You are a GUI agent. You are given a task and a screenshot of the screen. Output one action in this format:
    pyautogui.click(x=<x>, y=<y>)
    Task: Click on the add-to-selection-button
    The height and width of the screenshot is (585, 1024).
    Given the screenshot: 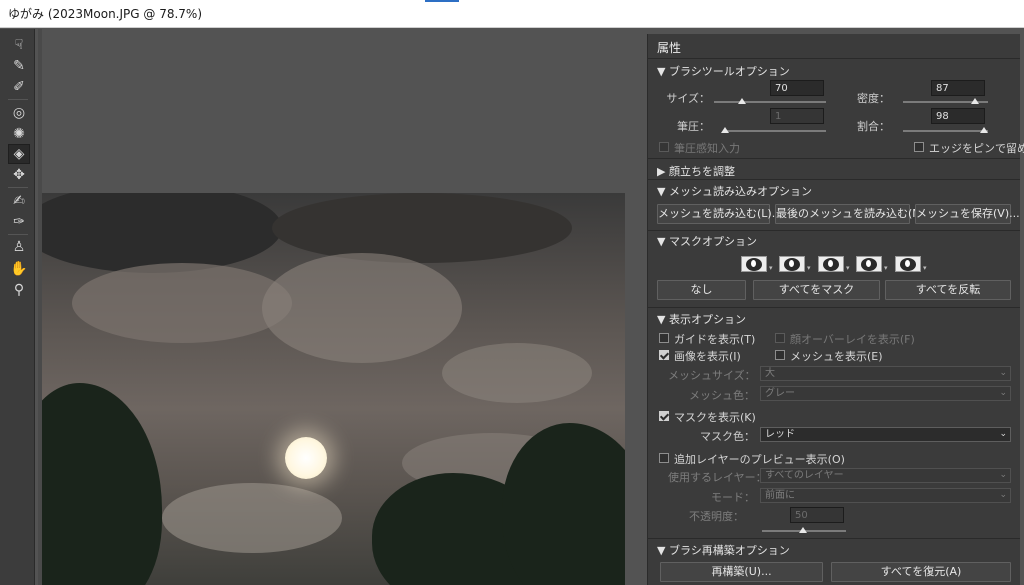 What is the action you would take?
    pyautogui.click(x=792, y=264)
    